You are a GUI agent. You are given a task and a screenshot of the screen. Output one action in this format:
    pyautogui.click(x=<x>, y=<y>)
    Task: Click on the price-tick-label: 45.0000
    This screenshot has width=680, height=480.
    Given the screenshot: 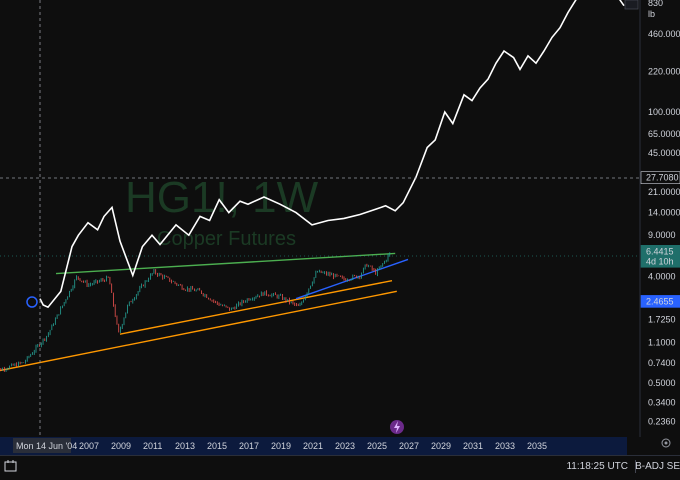 What is the action you would take?
    pyautogui.click(x=664, y=153)
    